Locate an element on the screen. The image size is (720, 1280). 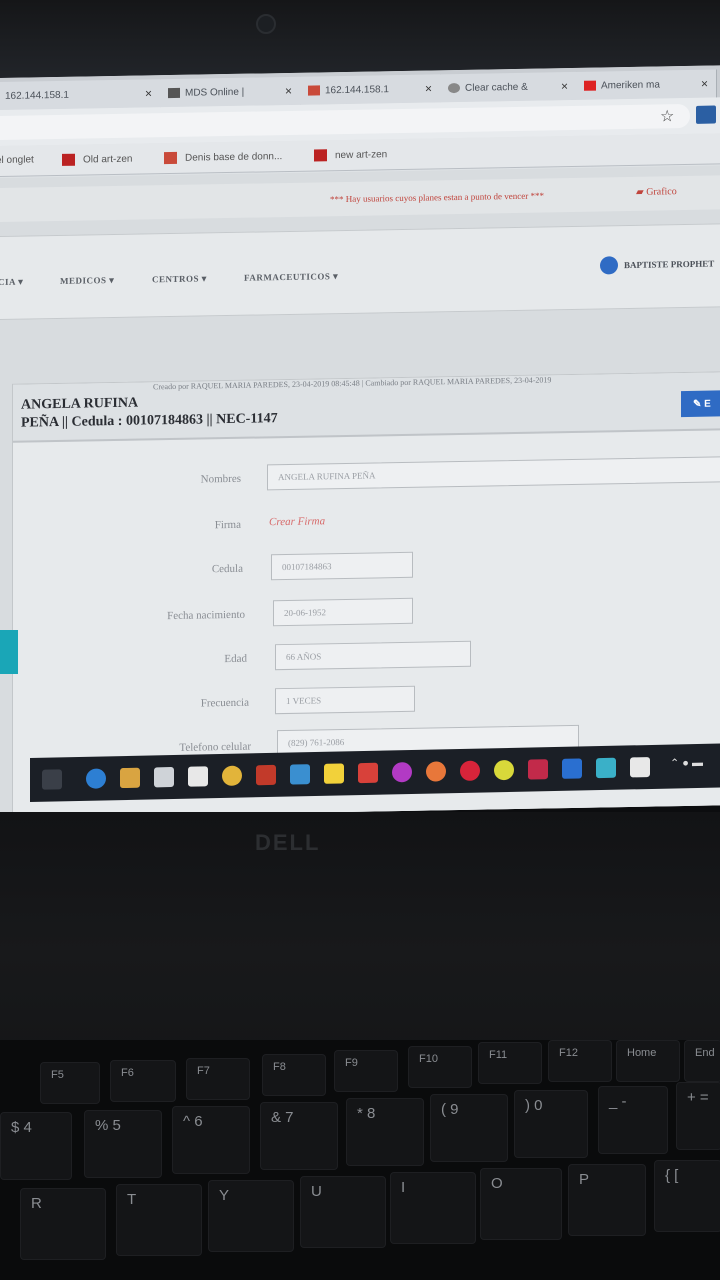
crear-firma-link: Crear Firma is located at coordinates (297, 521).